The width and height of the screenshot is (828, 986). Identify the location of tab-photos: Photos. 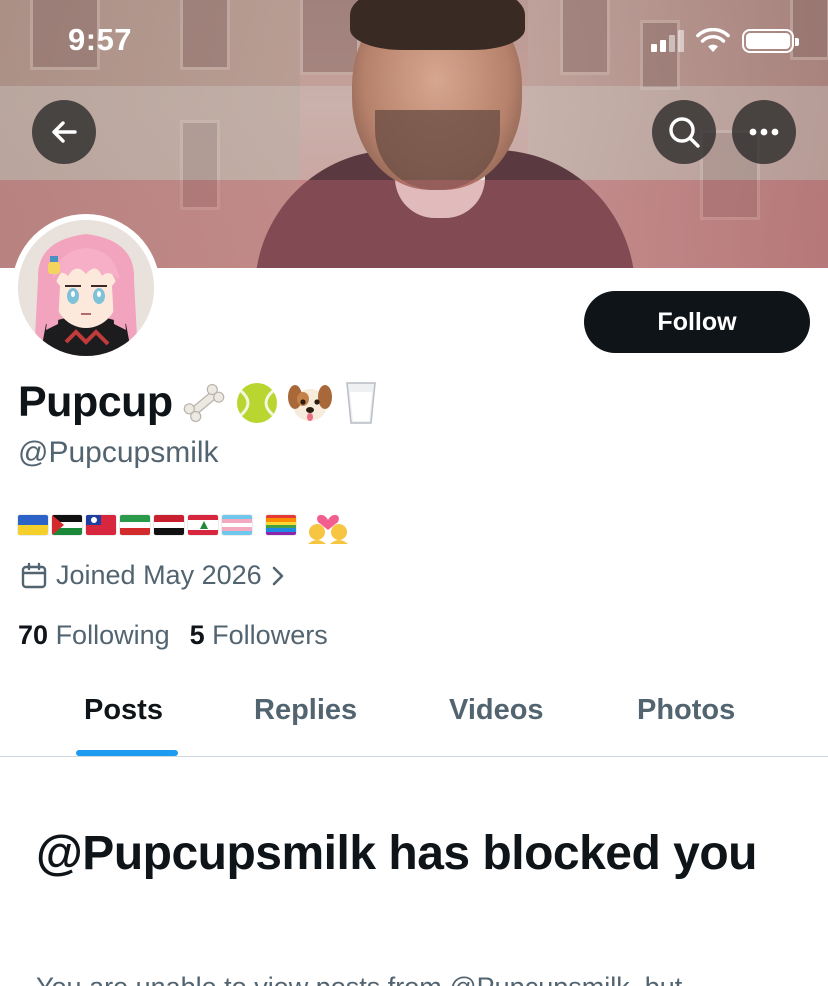
(686, 710).